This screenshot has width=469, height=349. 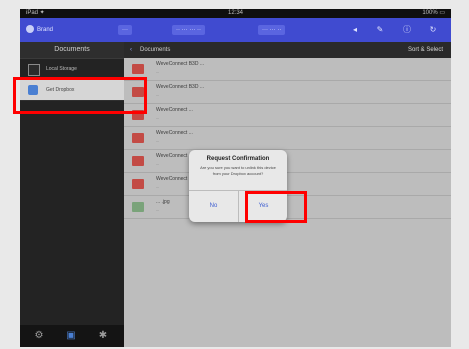 What do you see at coordinates (30, 29) in the screenshot?
I see `brand-icon` at bounding box center [30, 29].